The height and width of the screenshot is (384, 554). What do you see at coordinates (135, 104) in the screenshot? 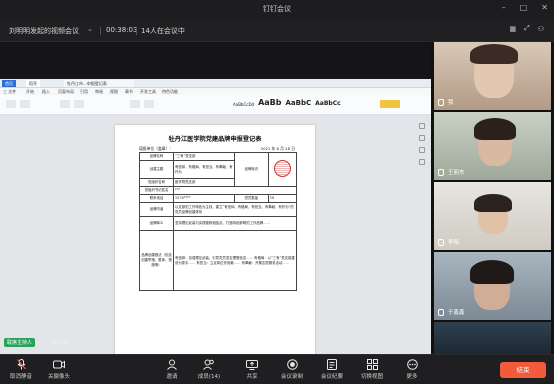
I see `align-button` at bounding box center [135, 104].